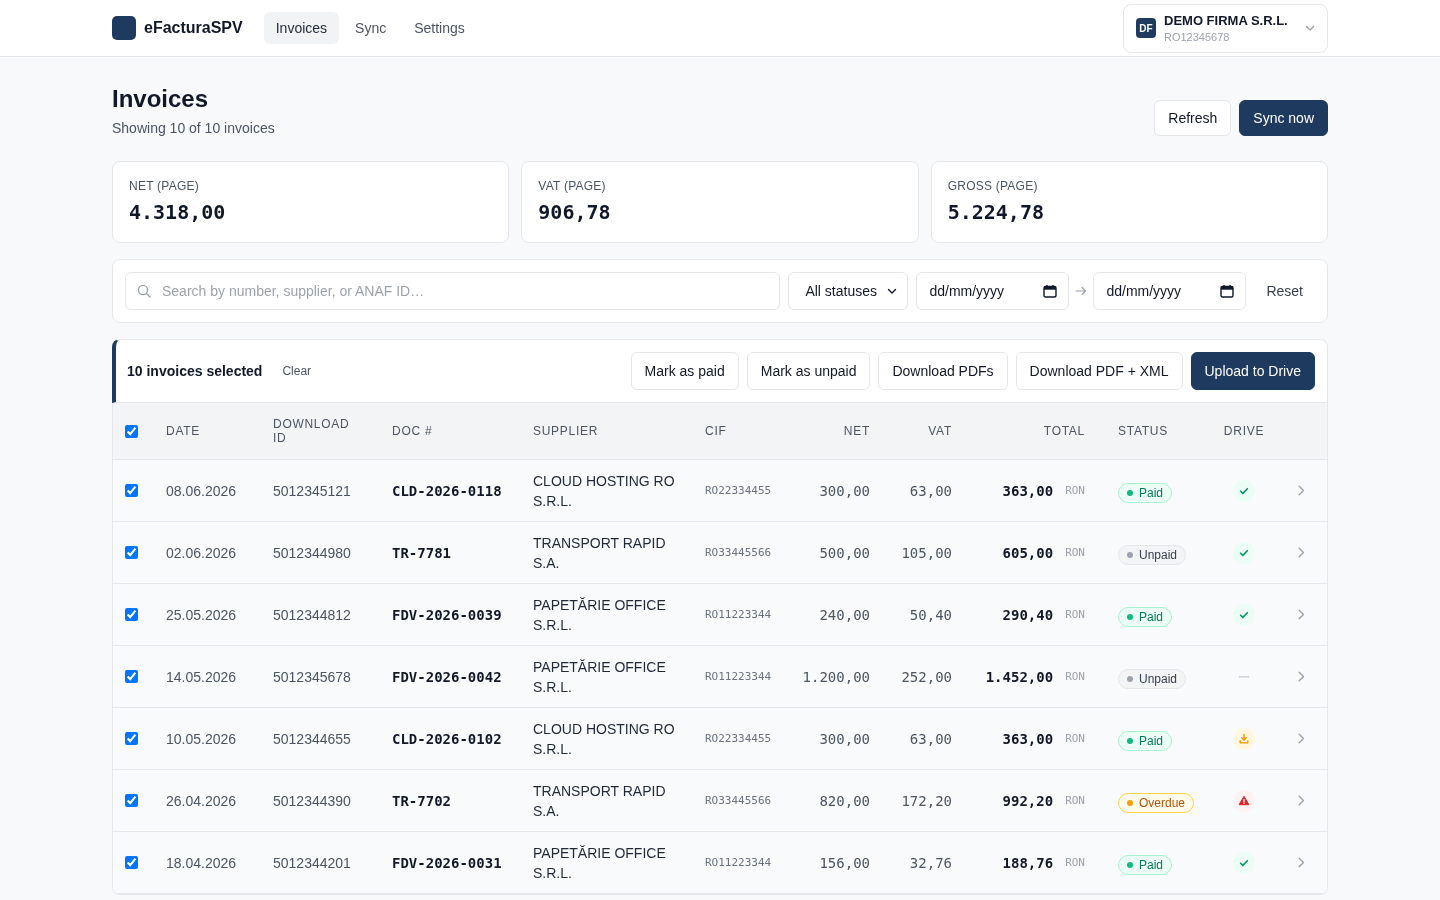  I want to click on download-id: 5012344201, so click(312, 862).